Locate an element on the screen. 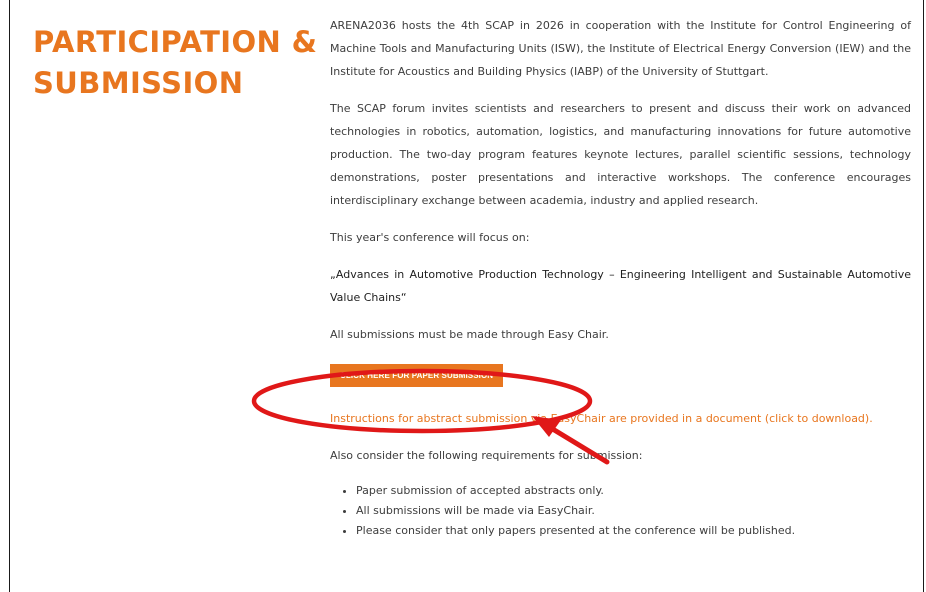 The height and width of the screenshot is (592, 926). heading-line-1: PARTICIPATION & is located at coordinates (175, 42).